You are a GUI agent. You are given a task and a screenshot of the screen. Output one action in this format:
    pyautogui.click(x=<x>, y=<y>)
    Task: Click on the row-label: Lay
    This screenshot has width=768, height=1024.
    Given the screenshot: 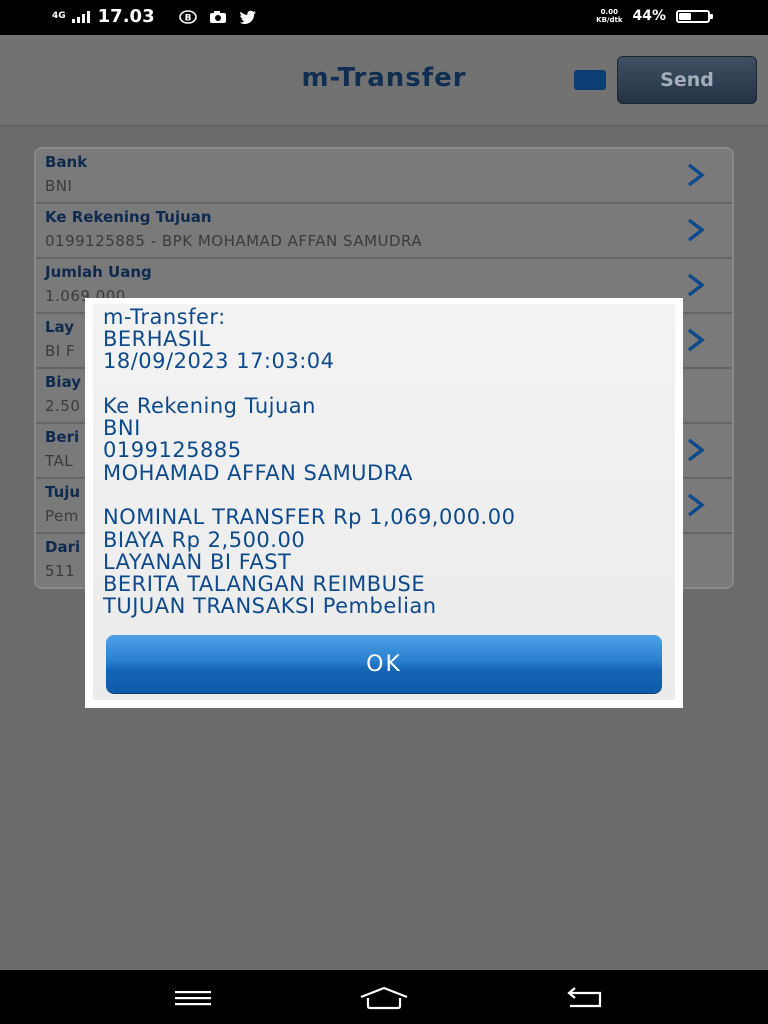 What is the action you would take?
    pyautogui.click(x=59, y=327)
    